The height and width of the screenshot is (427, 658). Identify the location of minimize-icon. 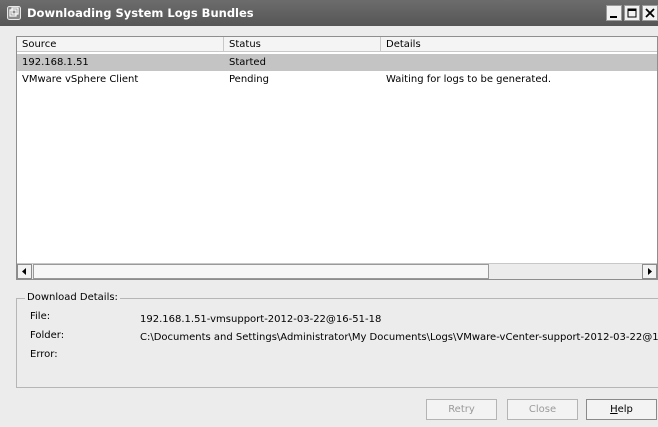
(613, 17).